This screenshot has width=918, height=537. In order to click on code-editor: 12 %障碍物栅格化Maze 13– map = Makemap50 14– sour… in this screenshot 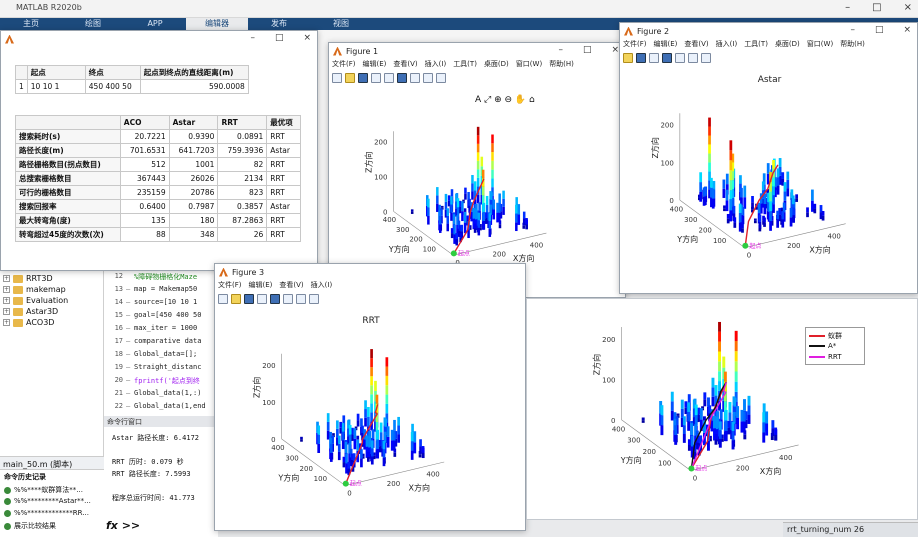, I will do `click(161, 342)`.